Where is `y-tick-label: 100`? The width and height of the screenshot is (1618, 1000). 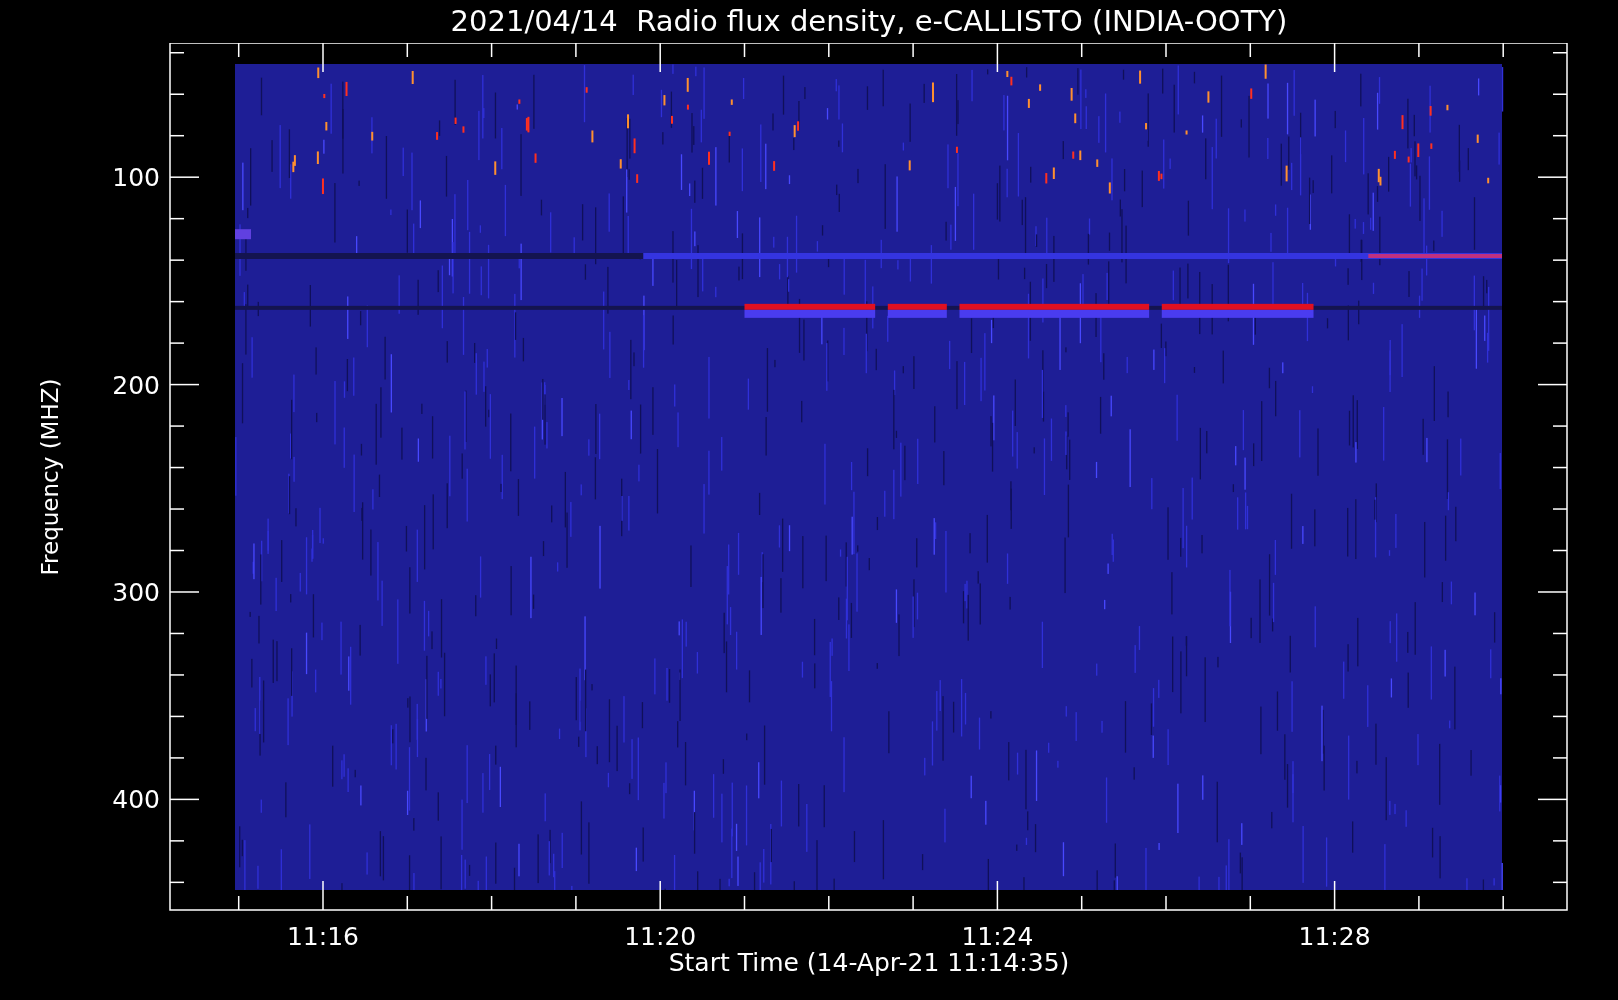 y-tick-label: 100 is located at coordinates (136, 178).